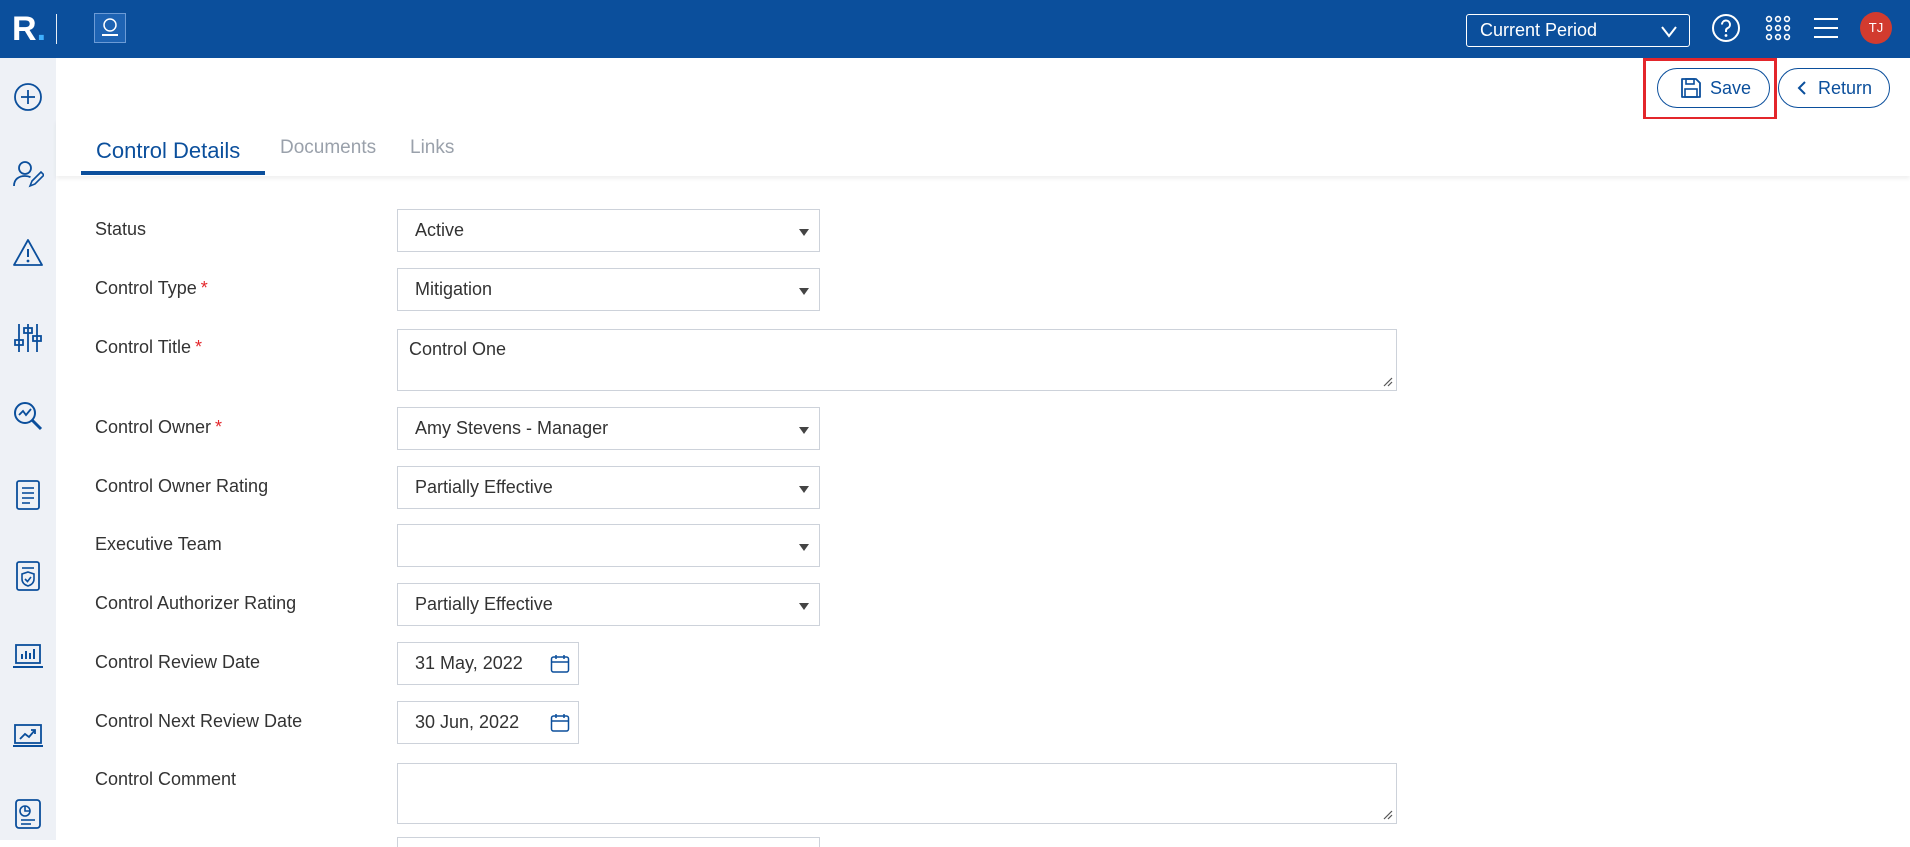 The height and width of the screenshot is (847, 1910). I want to click on warning-icon, so click(28, 253).